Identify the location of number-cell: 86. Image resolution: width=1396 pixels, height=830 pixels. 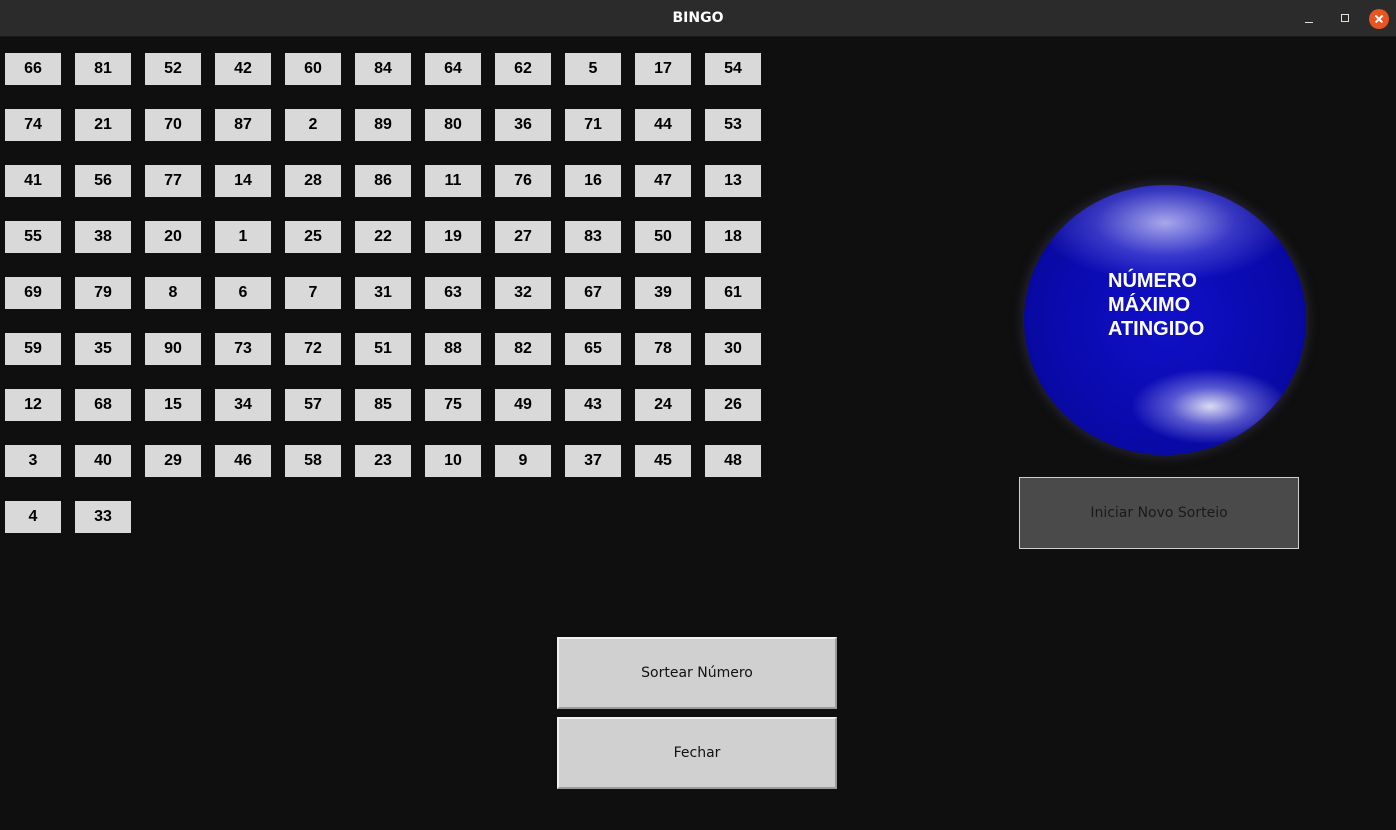
(383, 181).